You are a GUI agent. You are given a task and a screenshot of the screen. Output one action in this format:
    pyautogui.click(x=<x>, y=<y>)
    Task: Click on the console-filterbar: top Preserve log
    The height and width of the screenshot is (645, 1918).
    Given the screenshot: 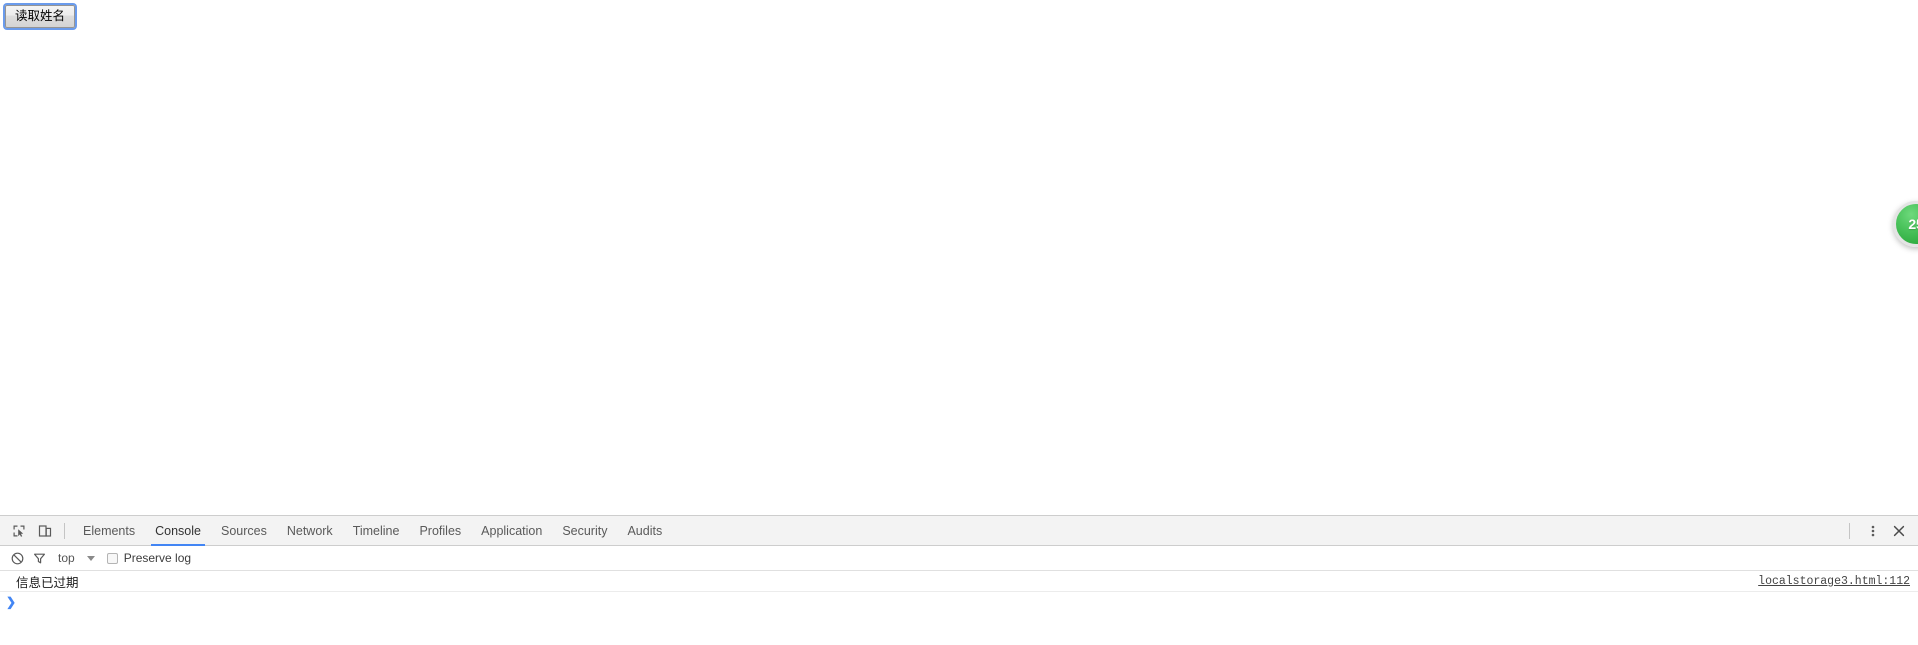 What is the action you would take?
    pyautogui.click(x=959, y=558)
    